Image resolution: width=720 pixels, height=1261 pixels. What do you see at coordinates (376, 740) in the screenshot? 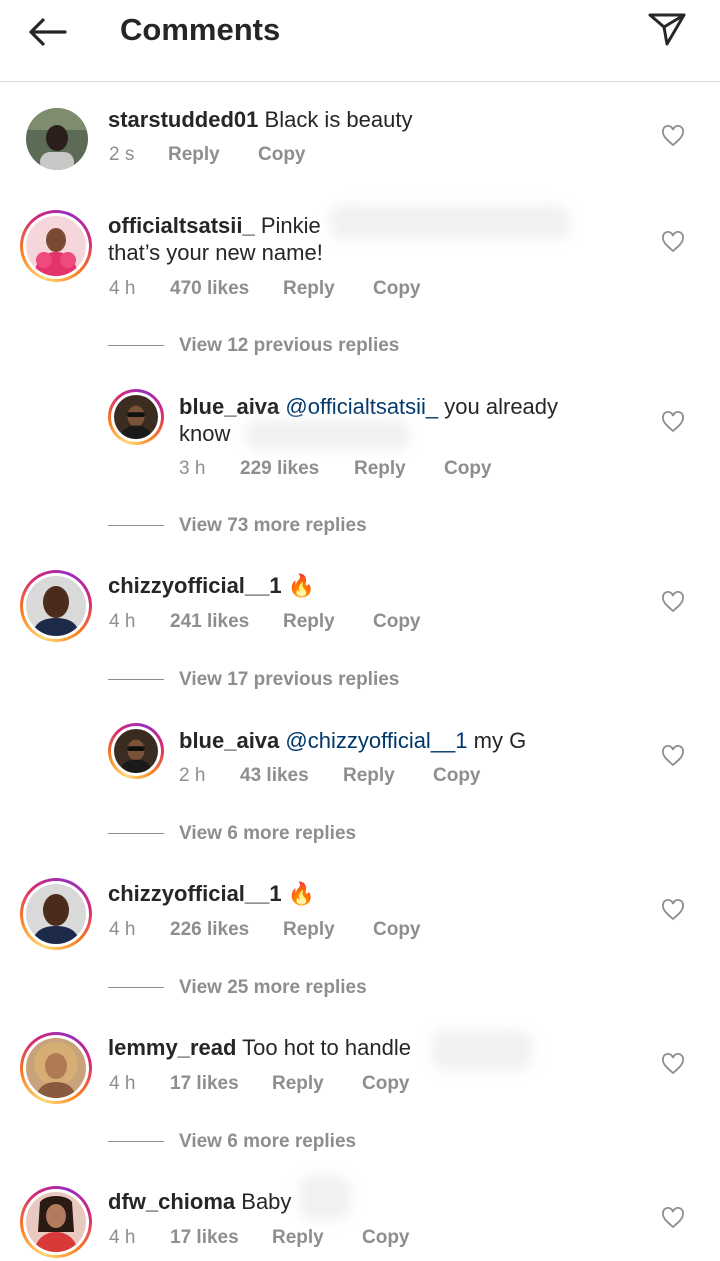
I see `mention-link: @chizzyofficial__1` at bounding box center [376, 740].